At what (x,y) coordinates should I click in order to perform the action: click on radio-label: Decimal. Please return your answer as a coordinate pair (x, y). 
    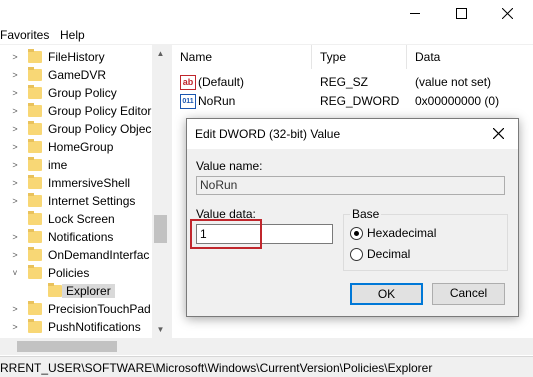
    Looking at the image, I should click on (389, 254).